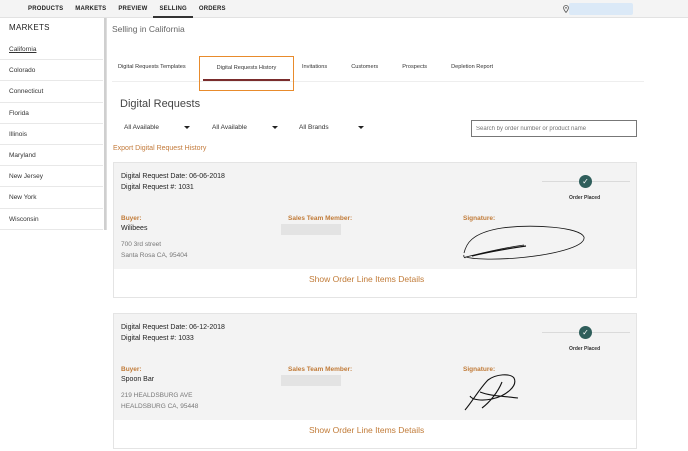  What do you see at coordinates (134, 228) in the screenshot?
I see `buyer-name: Wilibees` at bounding box center [134, 228].